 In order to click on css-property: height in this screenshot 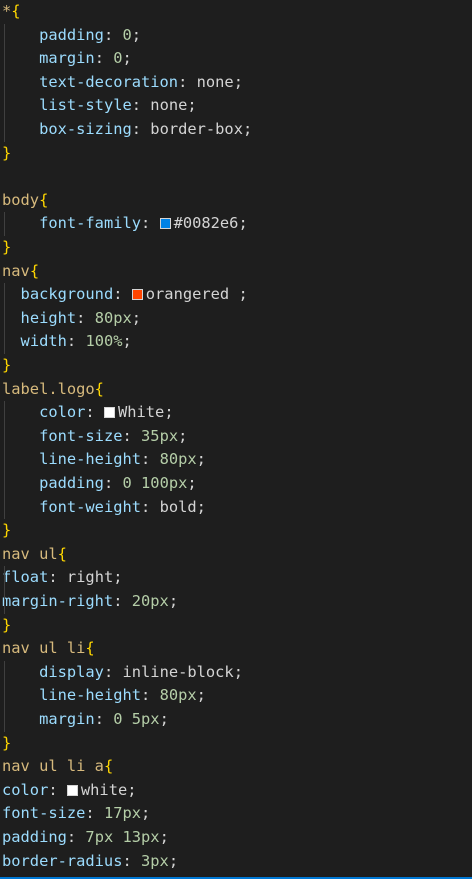, I will do `click(48, 317)`.